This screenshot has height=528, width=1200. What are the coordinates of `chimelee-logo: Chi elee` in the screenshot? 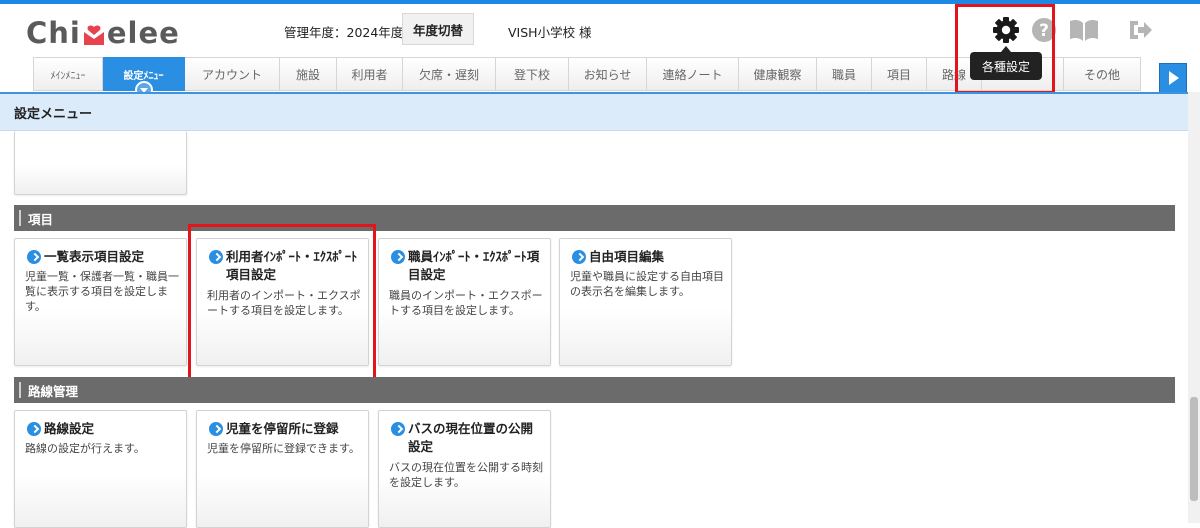 It's located at (103, 33).